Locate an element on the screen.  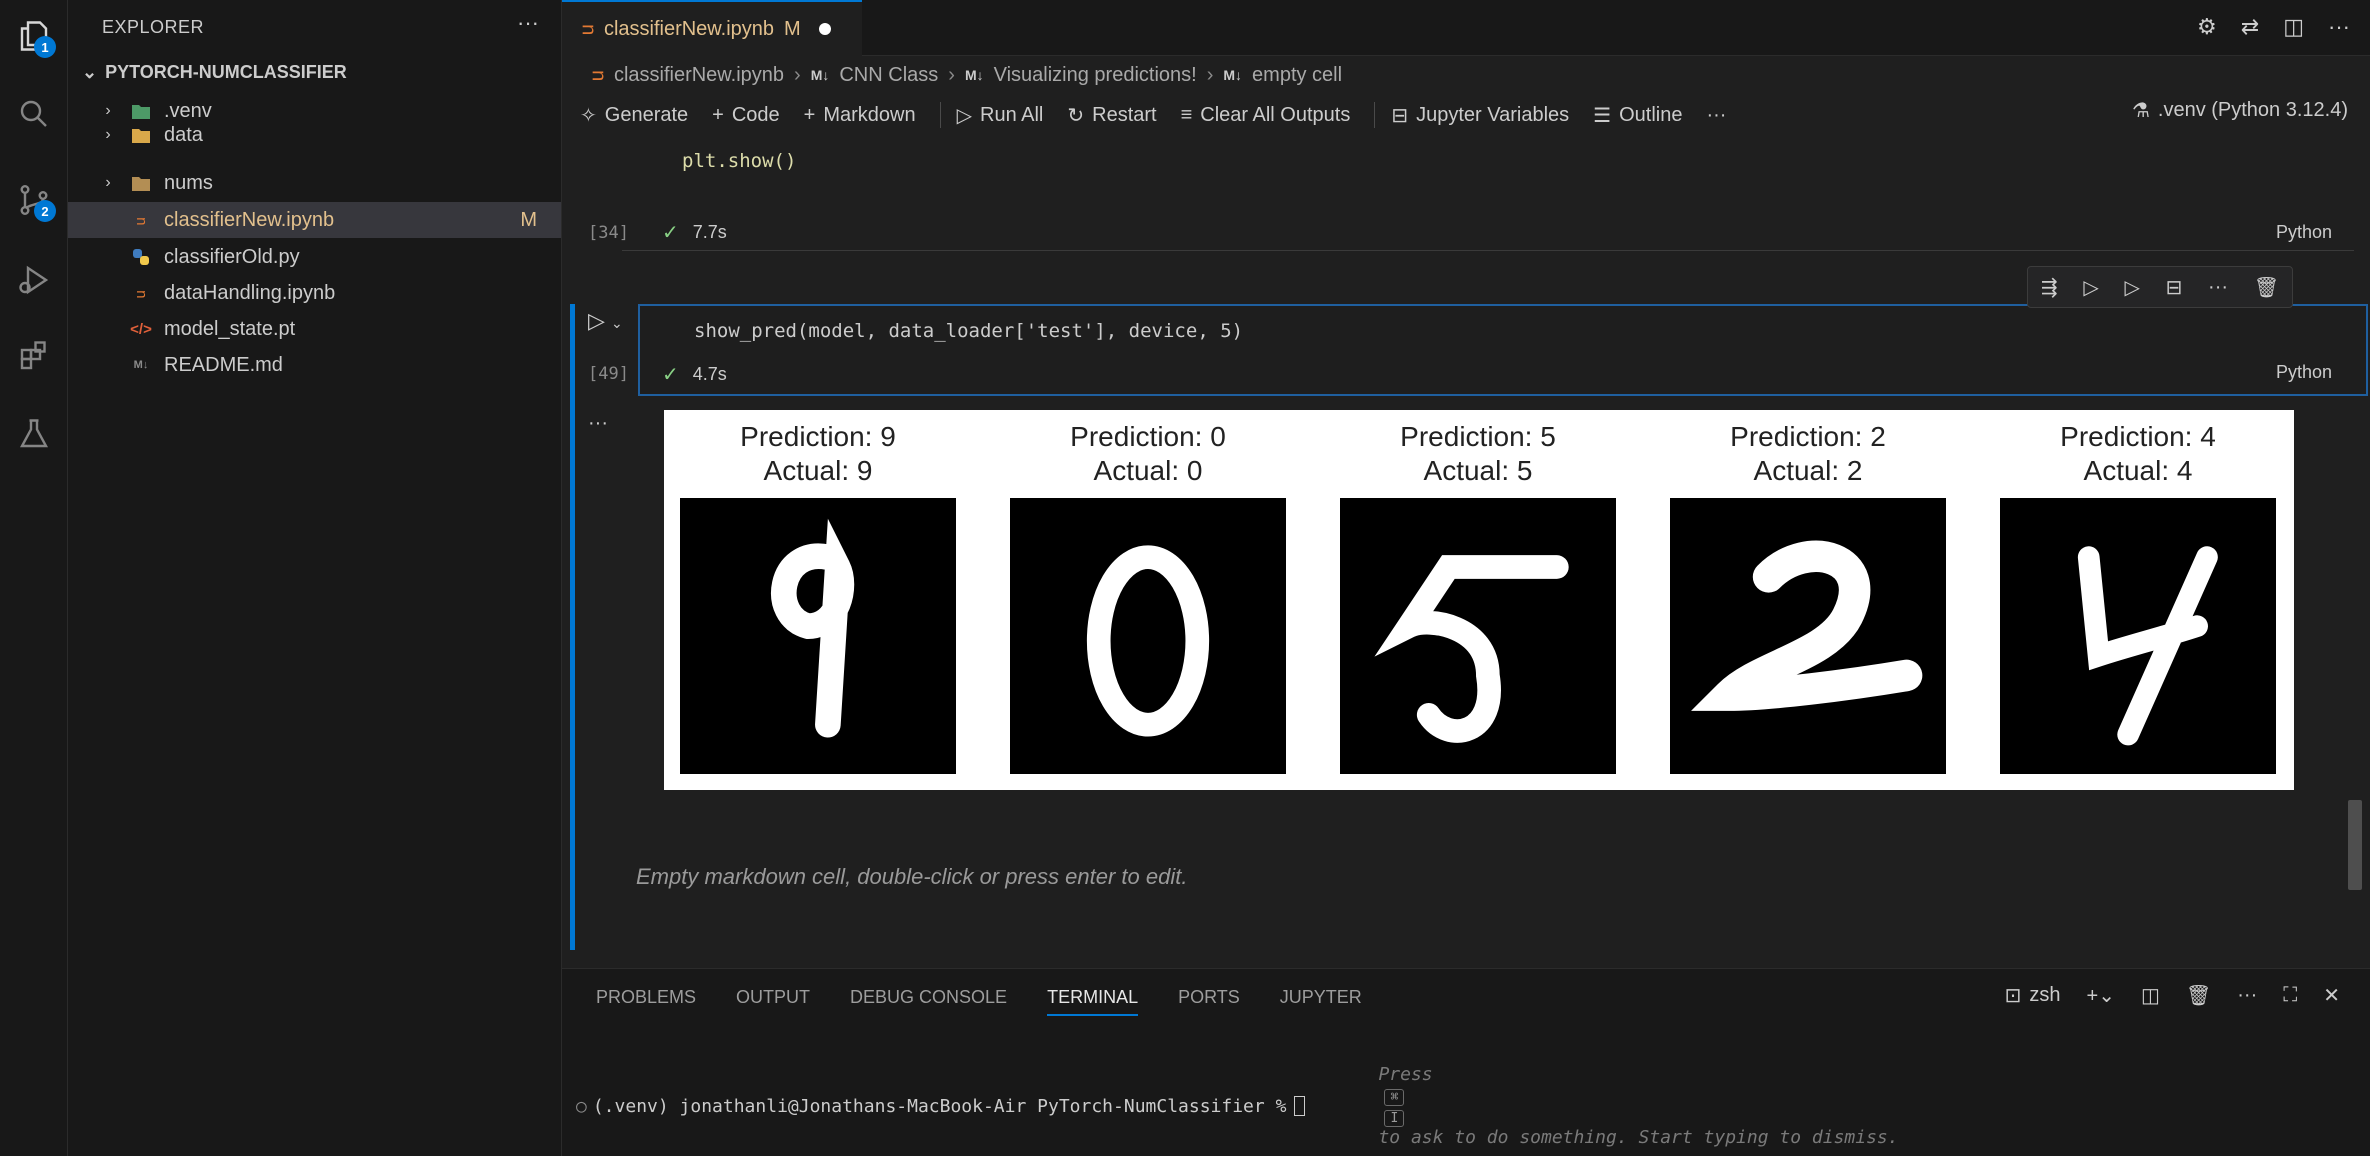
output-more-button: ··· is located at coordinates (598, 423).